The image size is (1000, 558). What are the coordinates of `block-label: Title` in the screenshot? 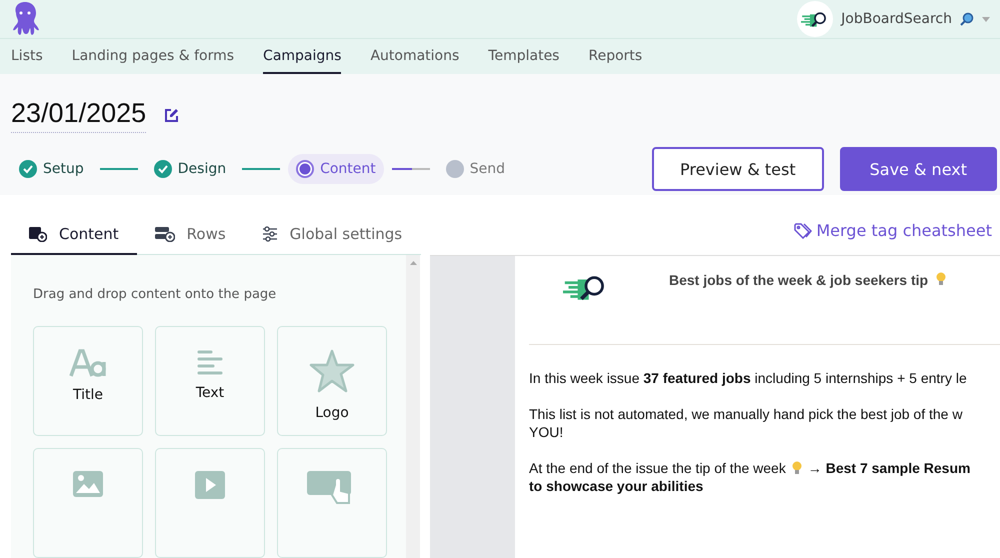 It's located at (87, 395).